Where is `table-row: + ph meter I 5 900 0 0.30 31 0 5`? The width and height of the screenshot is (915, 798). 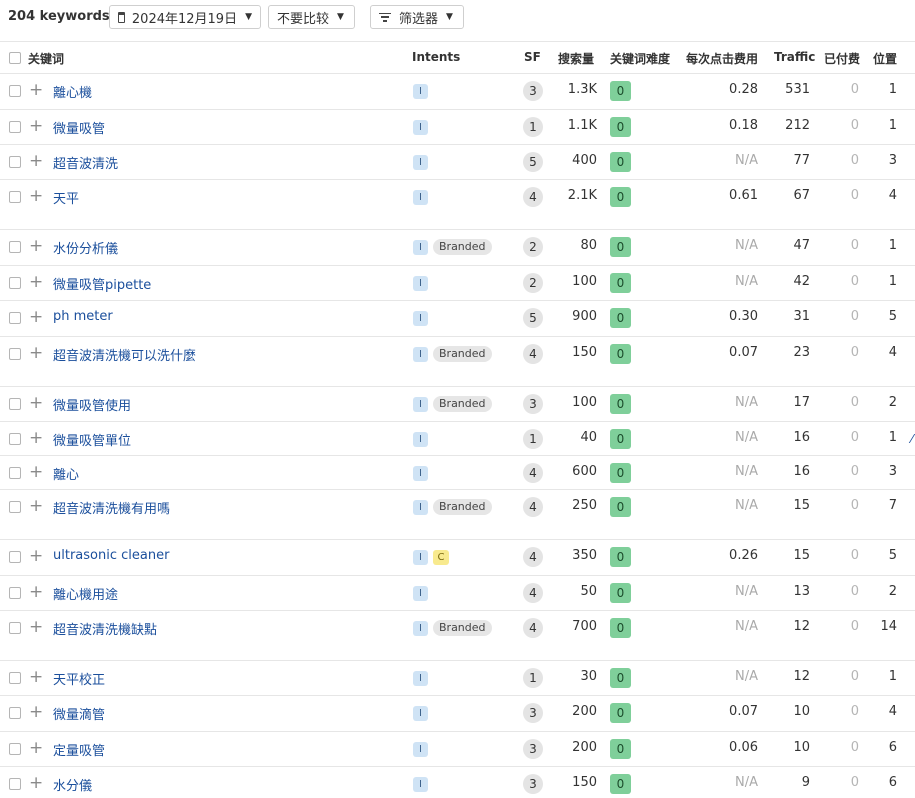
table-row: + ph meter I 5 900 0 0.30 31 0 5 is located at coordinates (457, 319).